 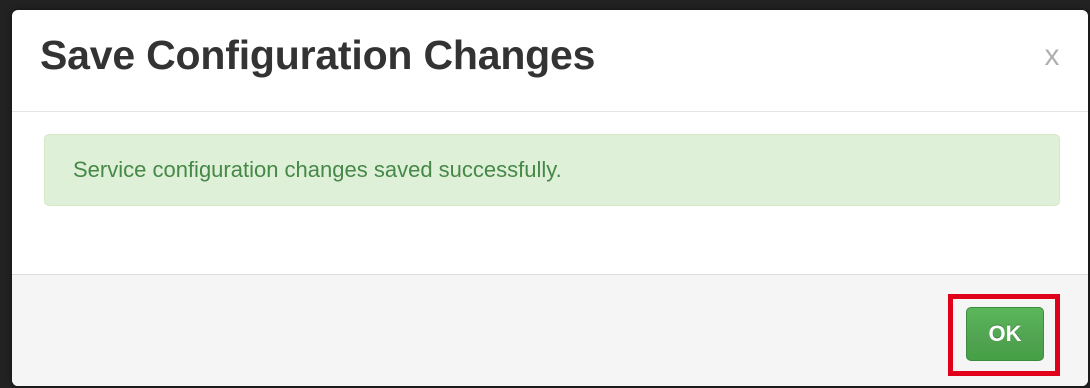 What do you see at coordinates (1005, 334) in the screenshot?
I see `ok-button: OK` at bounding box center [1005, 334].